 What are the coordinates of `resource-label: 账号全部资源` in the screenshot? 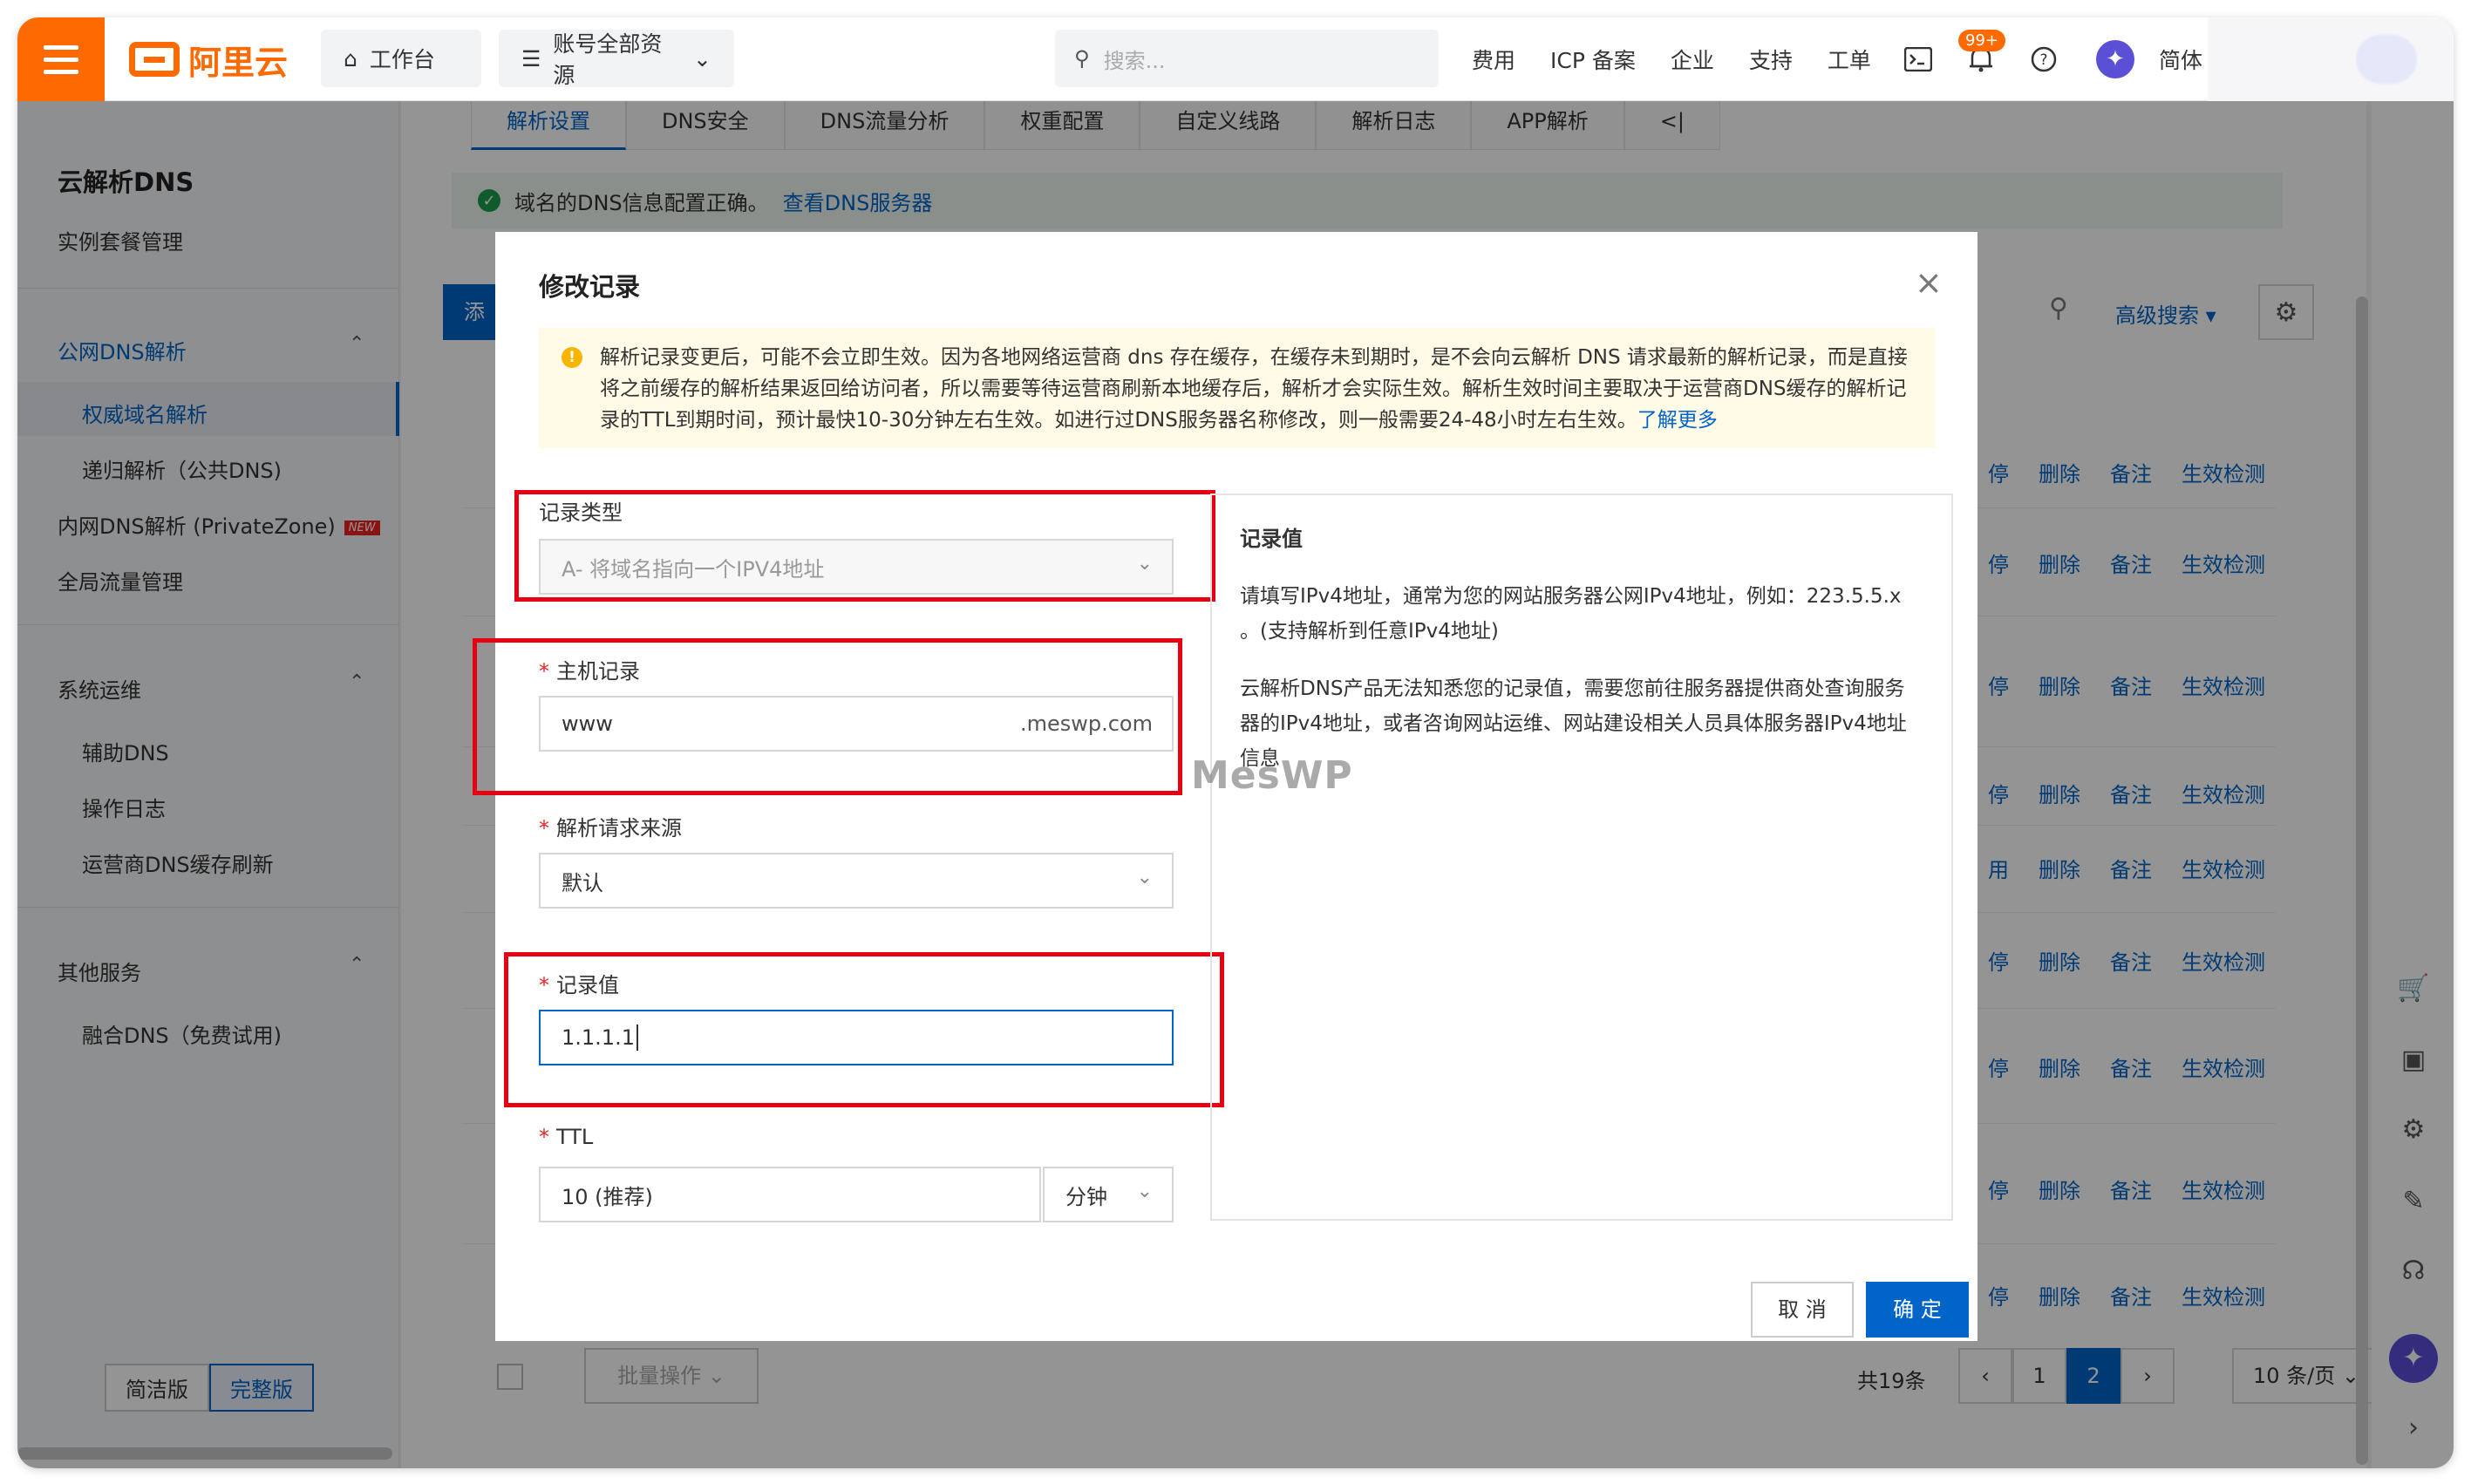 It's located at (608, 59).